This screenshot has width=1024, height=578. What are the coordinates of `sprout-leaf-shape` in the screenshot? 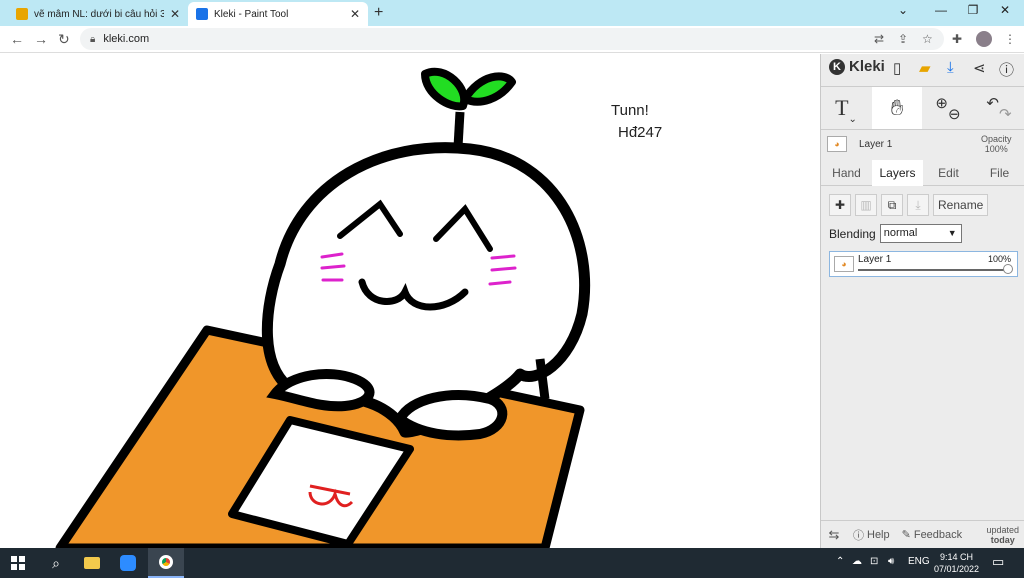 It's located at (468, 89).